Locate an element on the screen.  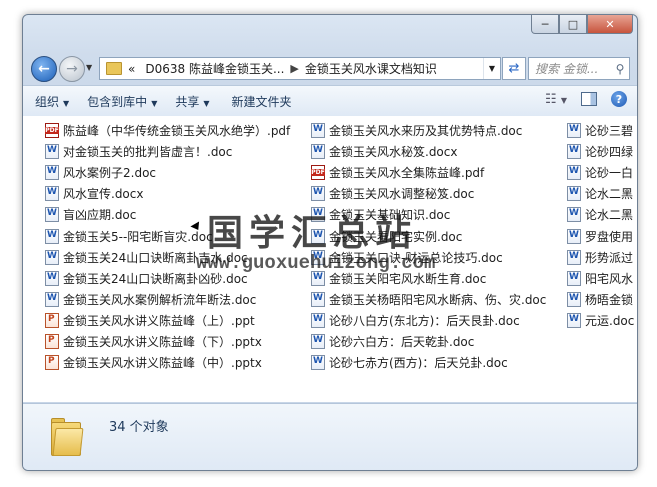
file-item: 风水案例子2.doc is located at coordinates (167, 172).